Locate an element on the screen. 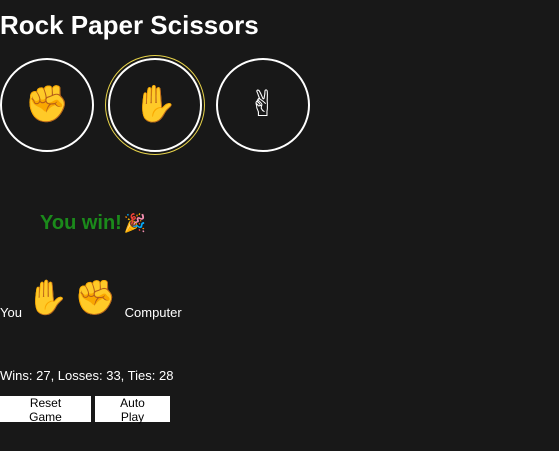 The height and width of the screenshot is (451, 559). auto-play-button: Auto Play is located at coordinates (132, 410).